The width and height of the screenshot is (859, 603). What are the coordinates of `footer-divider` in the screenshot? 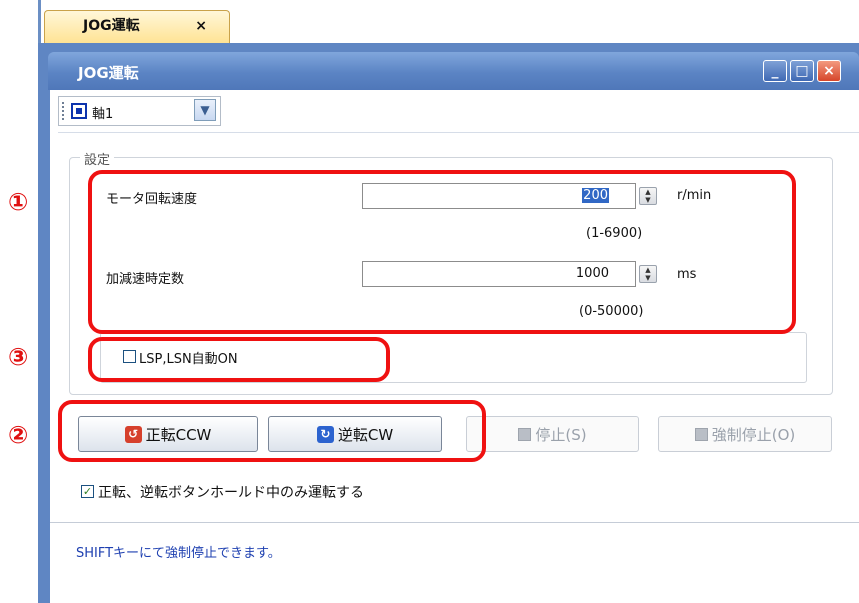 It's located at (454, 522).